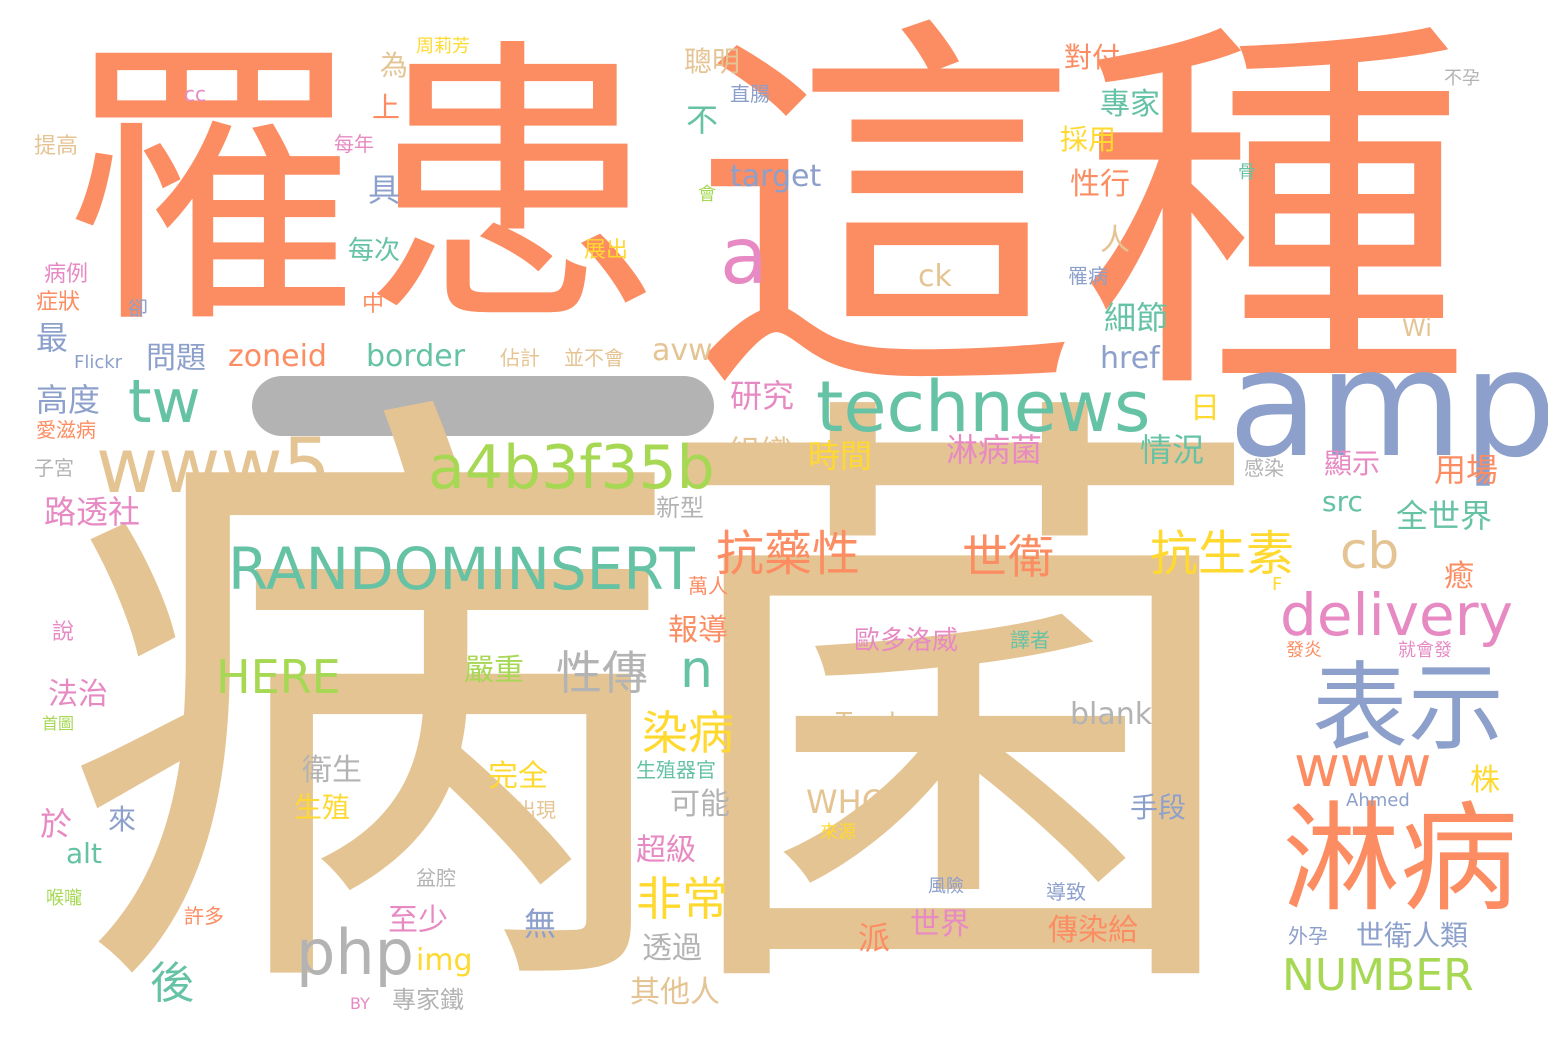  Describe the element at coordinates (696, 670) in the screenshot. I see `word-n: n` at that location.